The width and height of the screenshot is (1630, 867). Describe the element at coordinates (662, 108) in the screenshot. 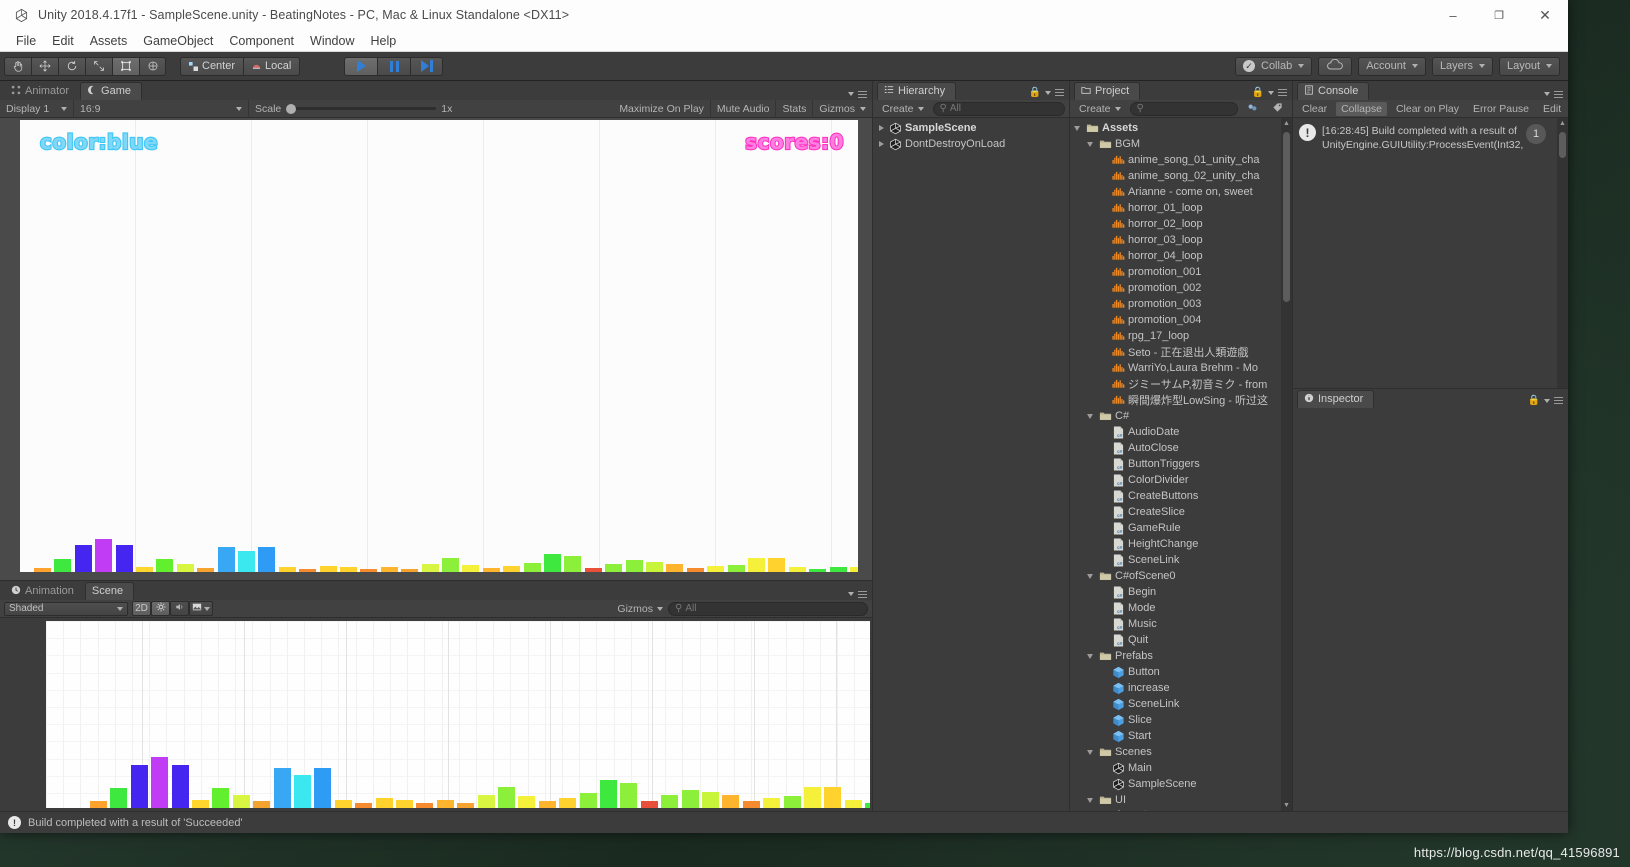

I see `maximize-on-play-button: Maximize On Play` at that location.